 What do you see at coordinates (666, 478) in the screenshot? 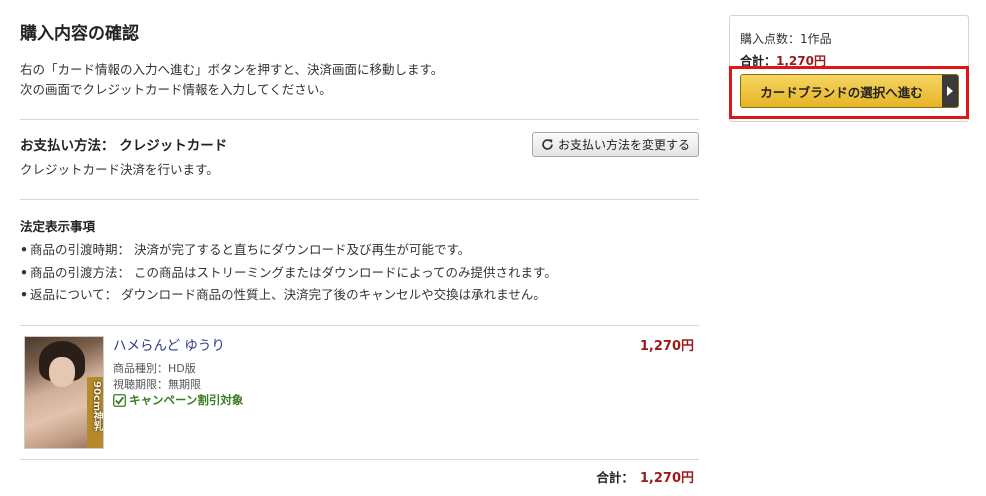
I see `total-value: 1,270円` at bounding box center [666, 478].